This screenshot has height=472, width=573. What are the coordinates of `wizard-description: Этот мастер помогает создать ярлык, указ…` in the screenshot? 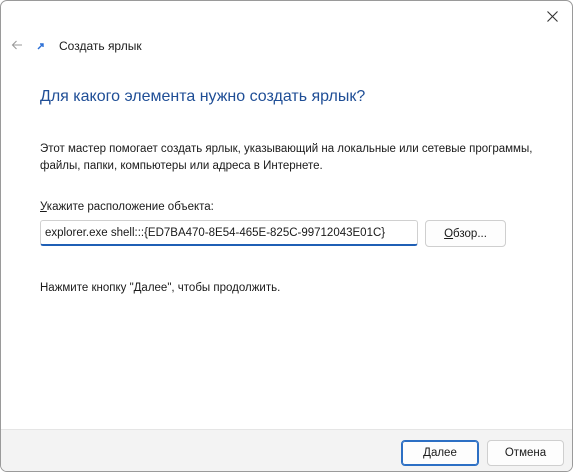 It's located at (286, 157).